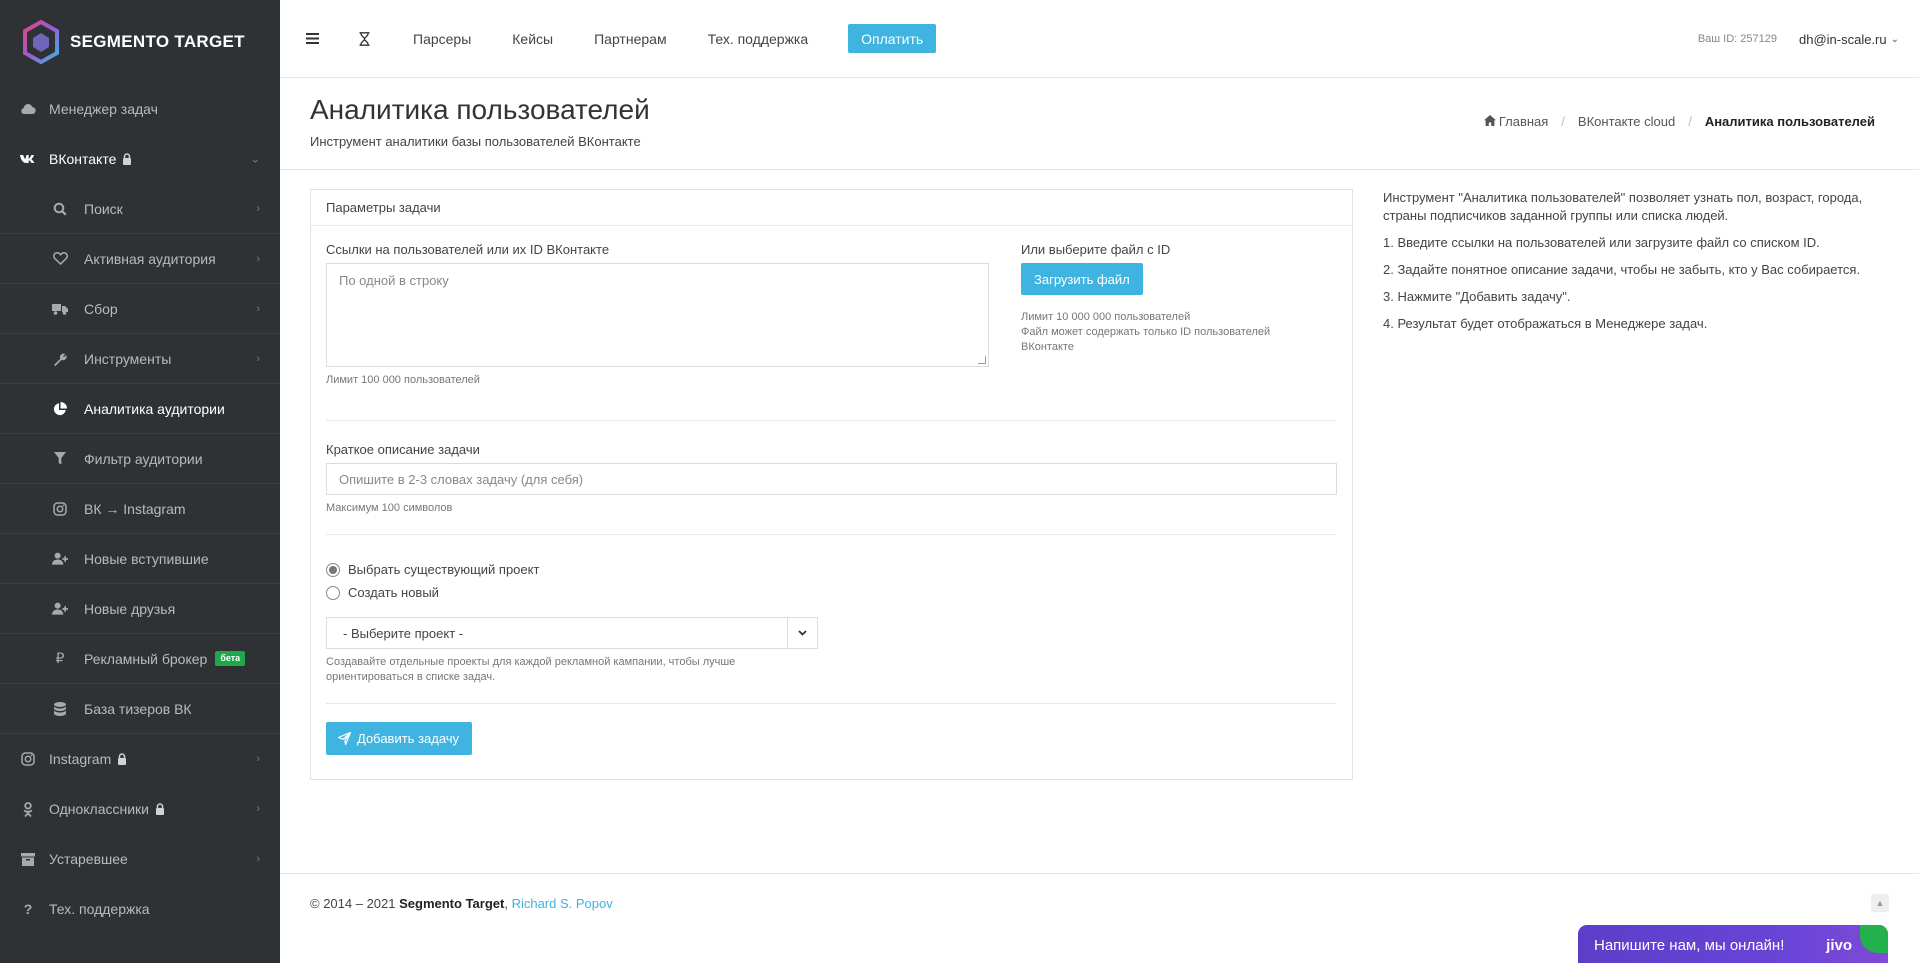 The image size is (1919, 963). I want to click on sidebar-item-vkontakte: ВКонтакте ⌄, so click(140, 159).